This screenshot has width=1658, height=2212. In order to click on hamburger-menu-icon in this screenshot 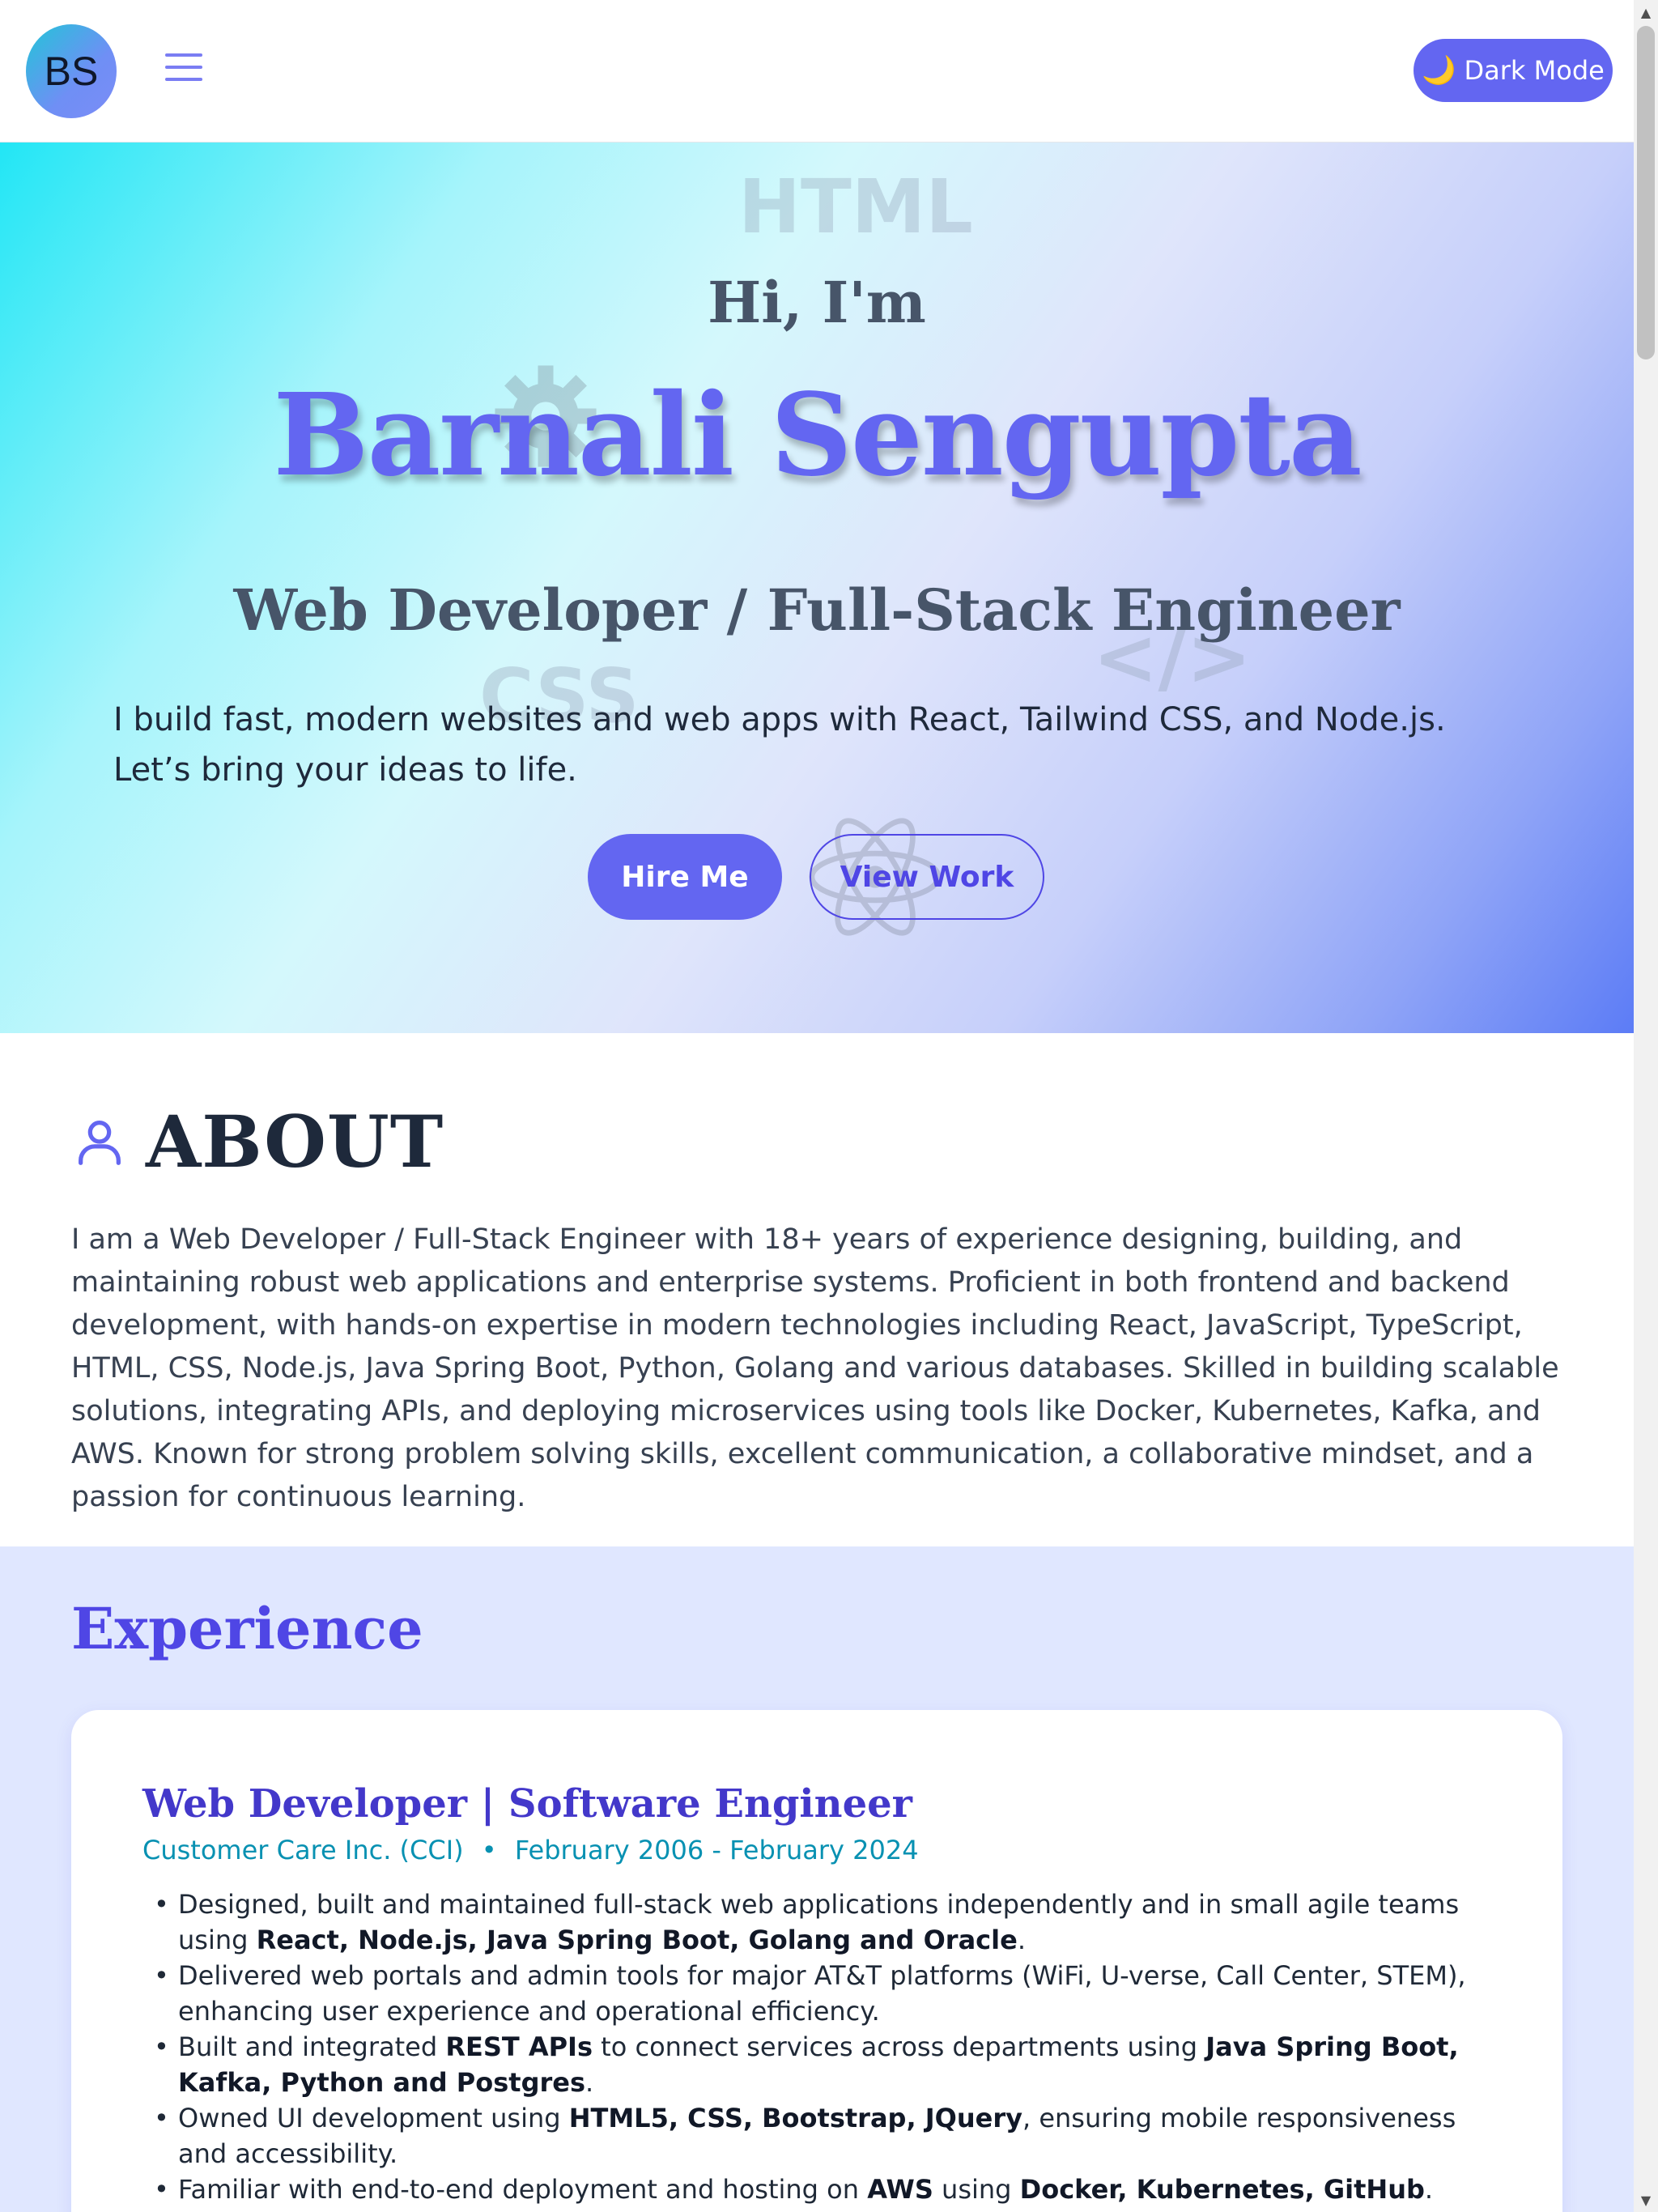, I will do `click(183, 70)`.